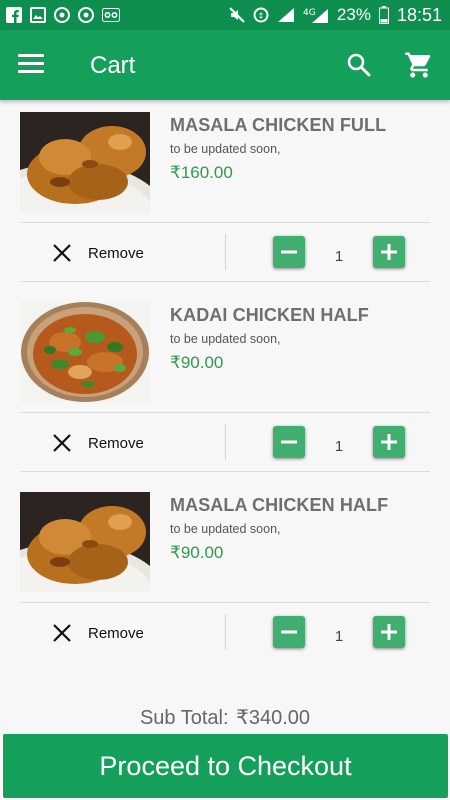  What do you see at coordinates (309, 13) in the screenshot?
I see `svg-text: 4G` at bounding box center [309, 13].